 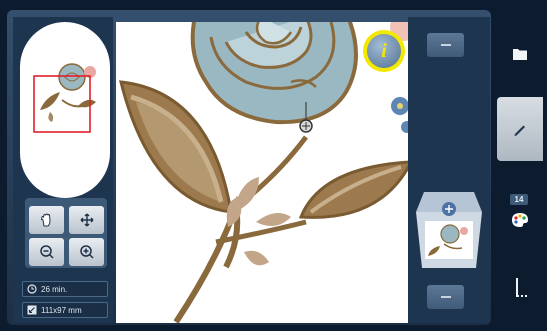 What do you see at coordinates (353, 189) in the screenshot?
I see `right-leaf` at bounding box center [353, 189].